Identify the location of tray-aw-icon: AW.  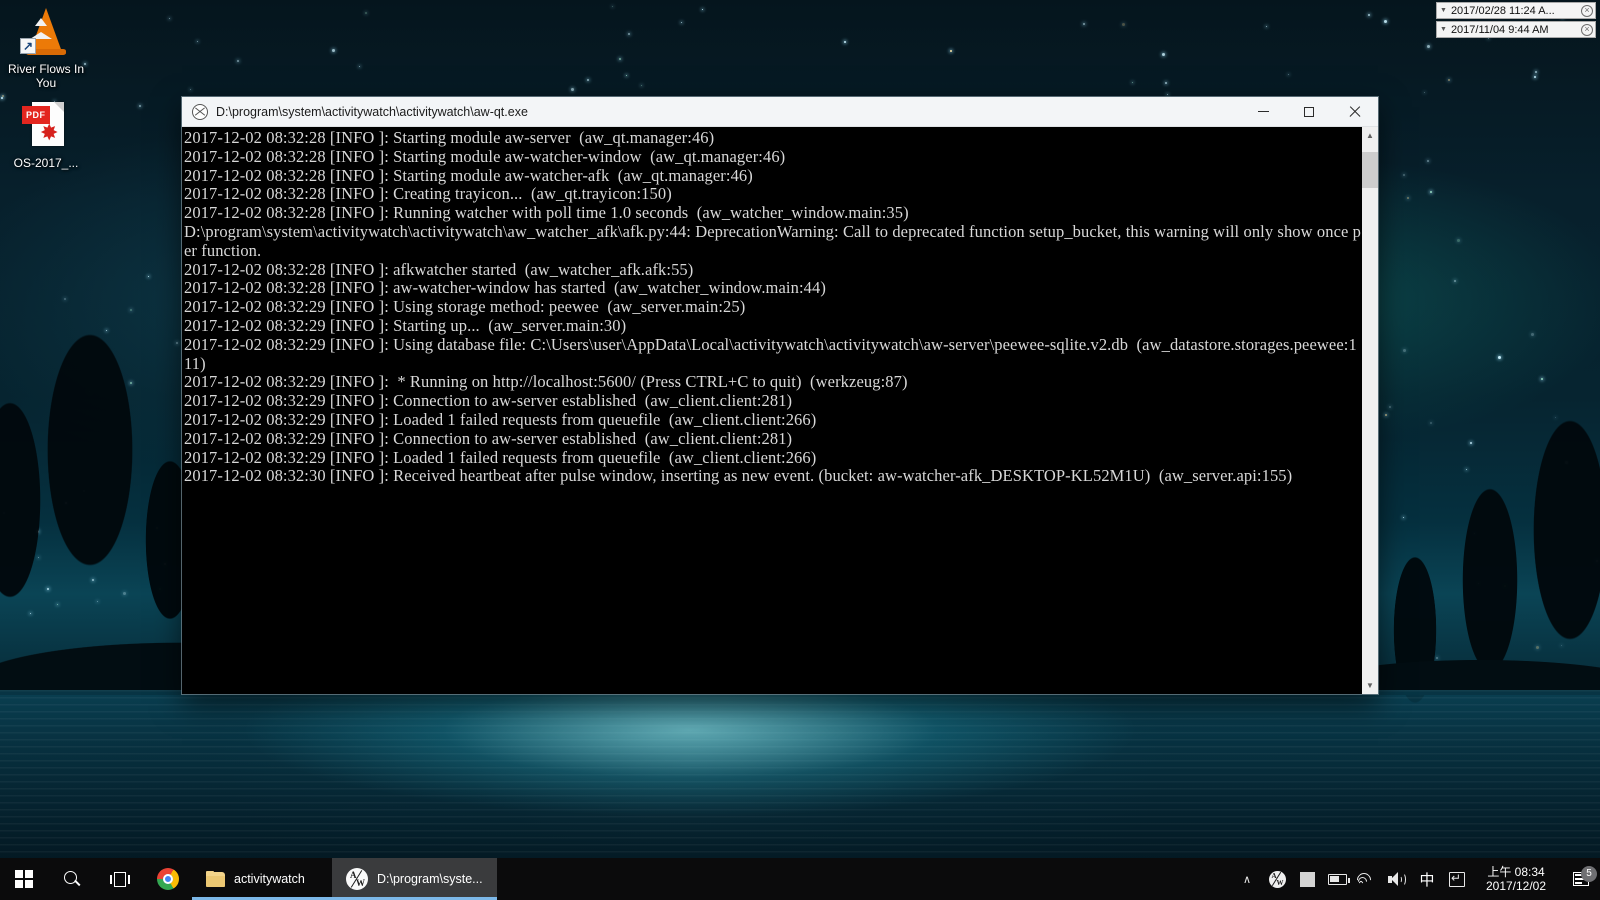
(1277, 879).